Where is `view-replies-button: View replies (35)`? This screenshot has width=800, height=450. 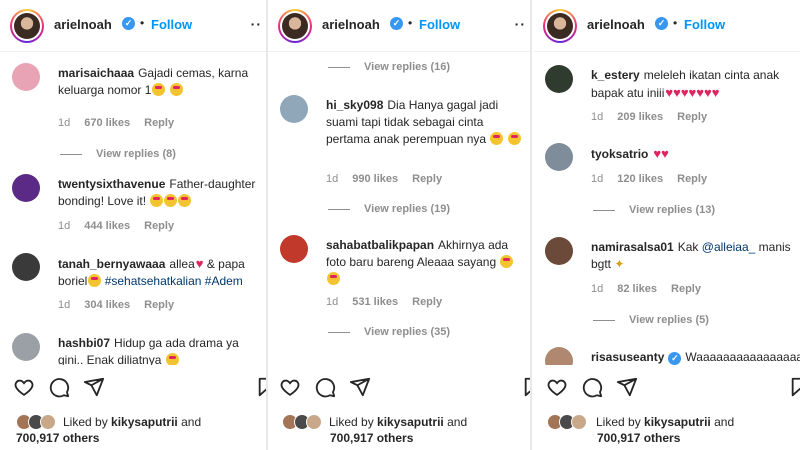 view-replies-button: View replies (35) is located at coordinates (389, 332).